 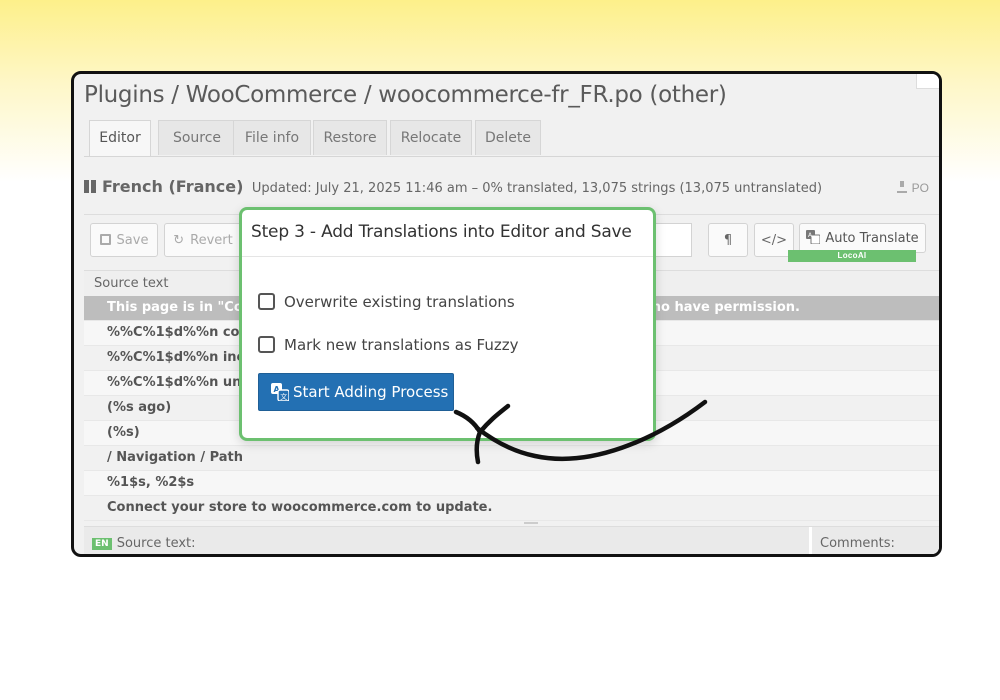 I want to click on save-icon, so click(x=105, y=239).